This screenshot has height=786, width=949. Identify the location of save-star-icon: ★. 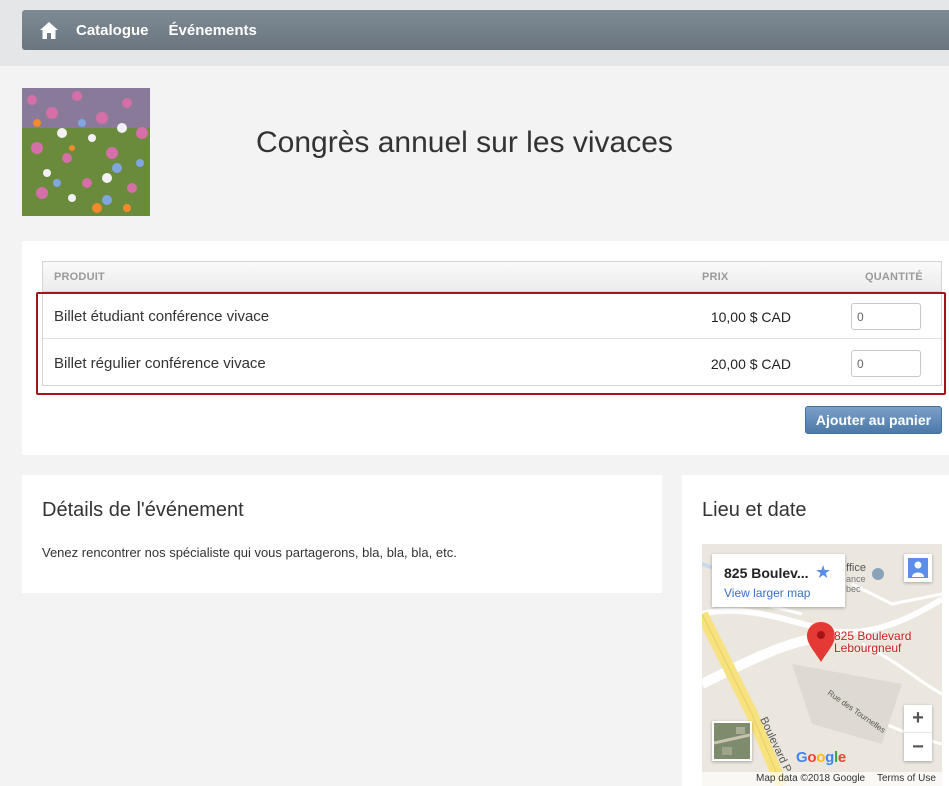
(823, 572).